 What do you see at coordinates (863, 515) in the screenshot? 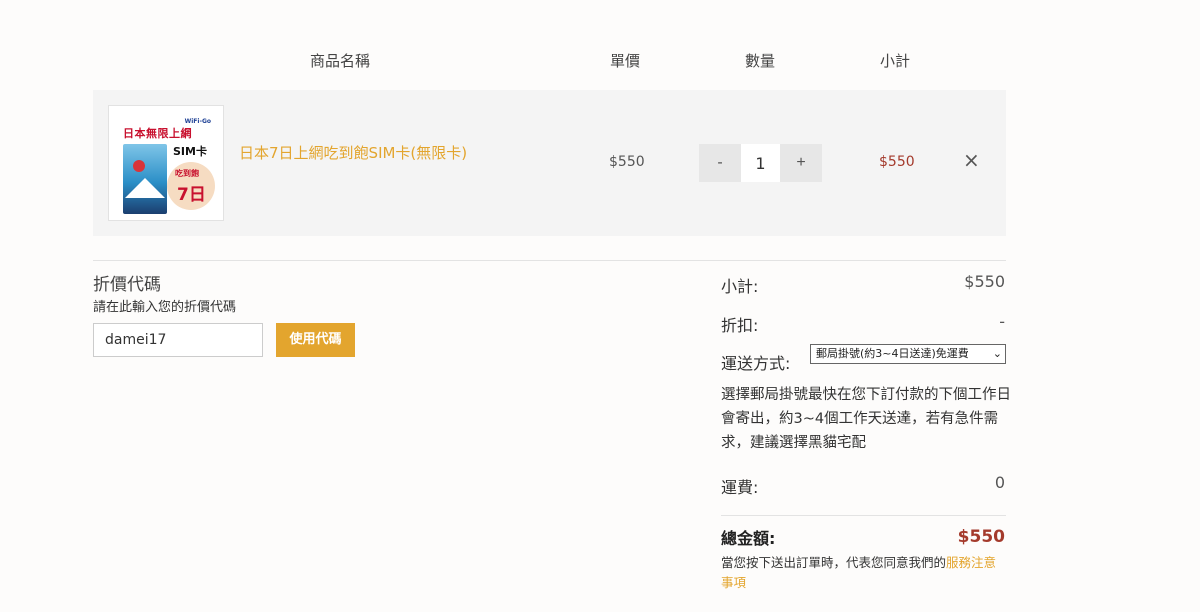
I see `total-divider` at bounding box center [863, 515].